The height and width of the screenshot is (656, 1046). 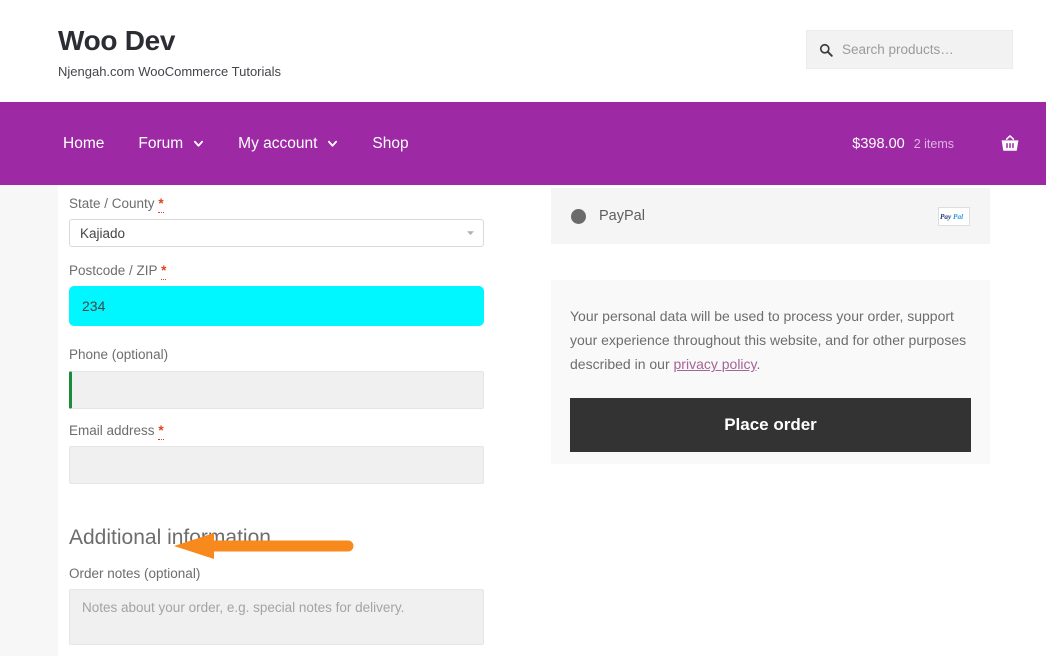 I want to click on nav-item-my-account: My account, so click(x=288, y=144).